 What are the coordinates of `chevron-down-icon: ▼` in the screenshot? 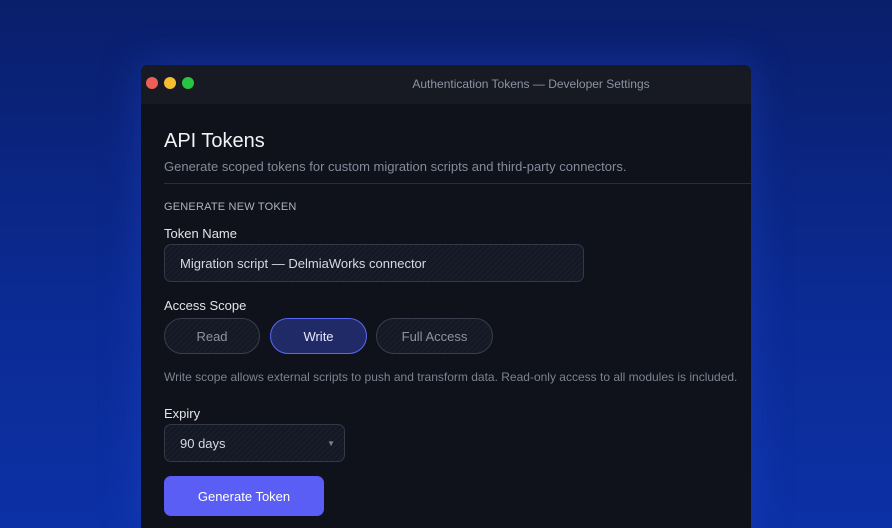 It's located at (331, 443).